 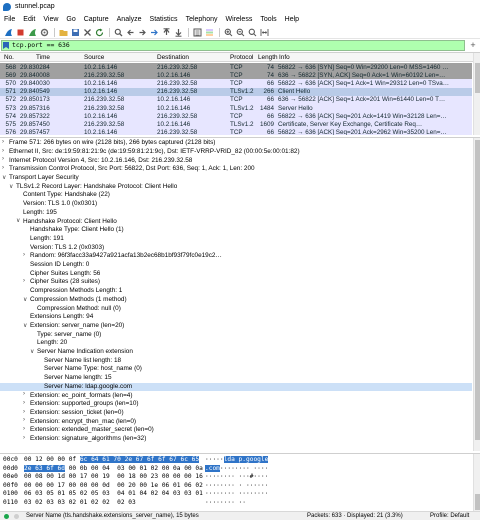 What do you see at coordinates (236, 378) in the screenshot?
I see `detail-tree-item: Server Name length: 15` at bounding box center [236, 378].